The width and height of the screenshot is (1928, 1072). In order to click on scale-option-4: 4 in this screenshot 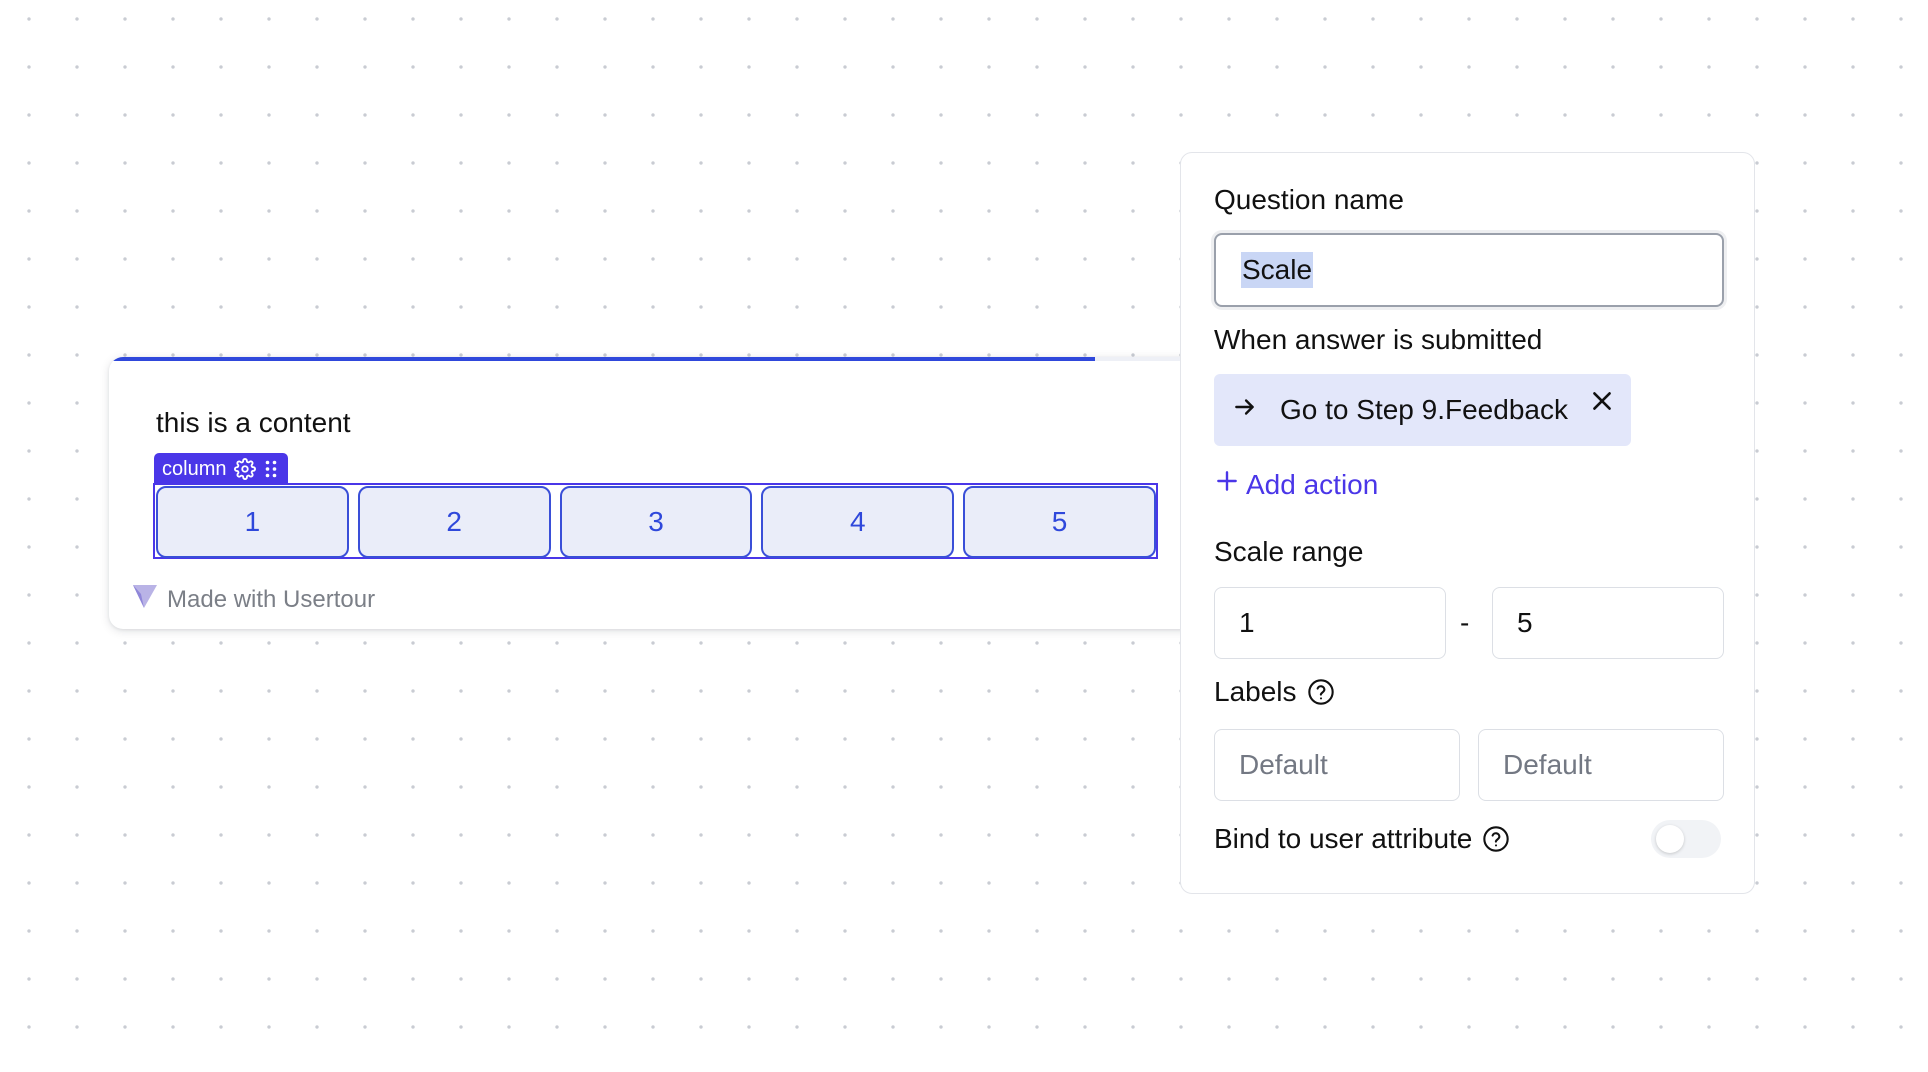, I will do `click(858, 522)`.